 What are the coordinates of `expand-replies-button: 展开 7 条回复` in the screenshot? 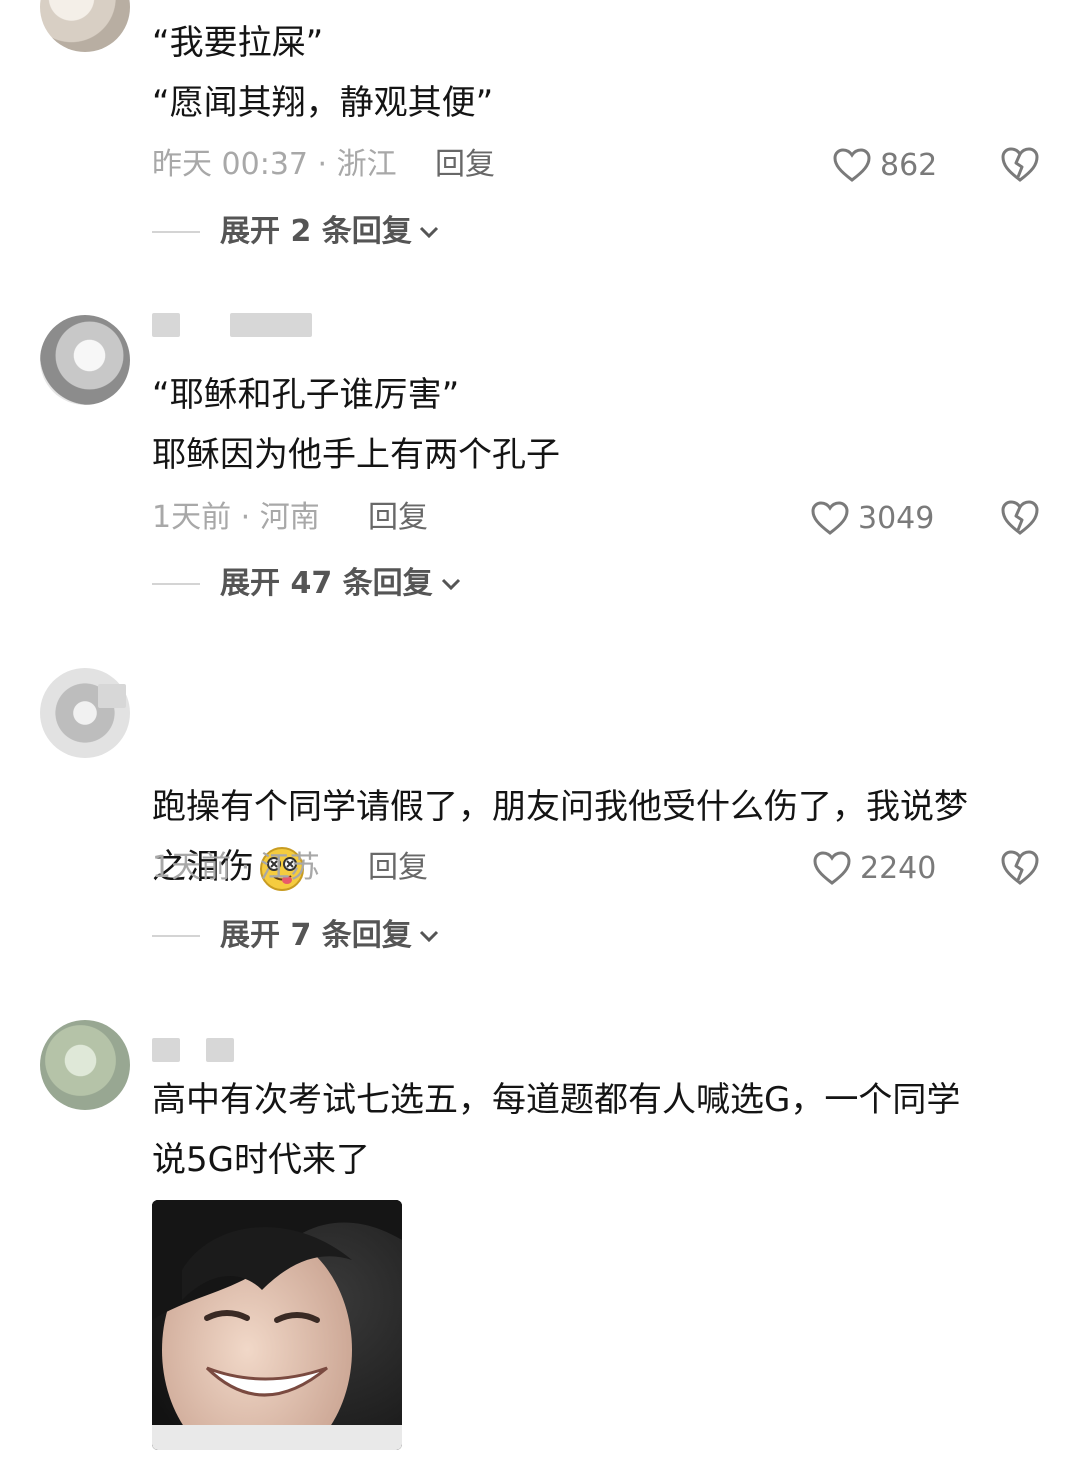 It's located at (402, 936).